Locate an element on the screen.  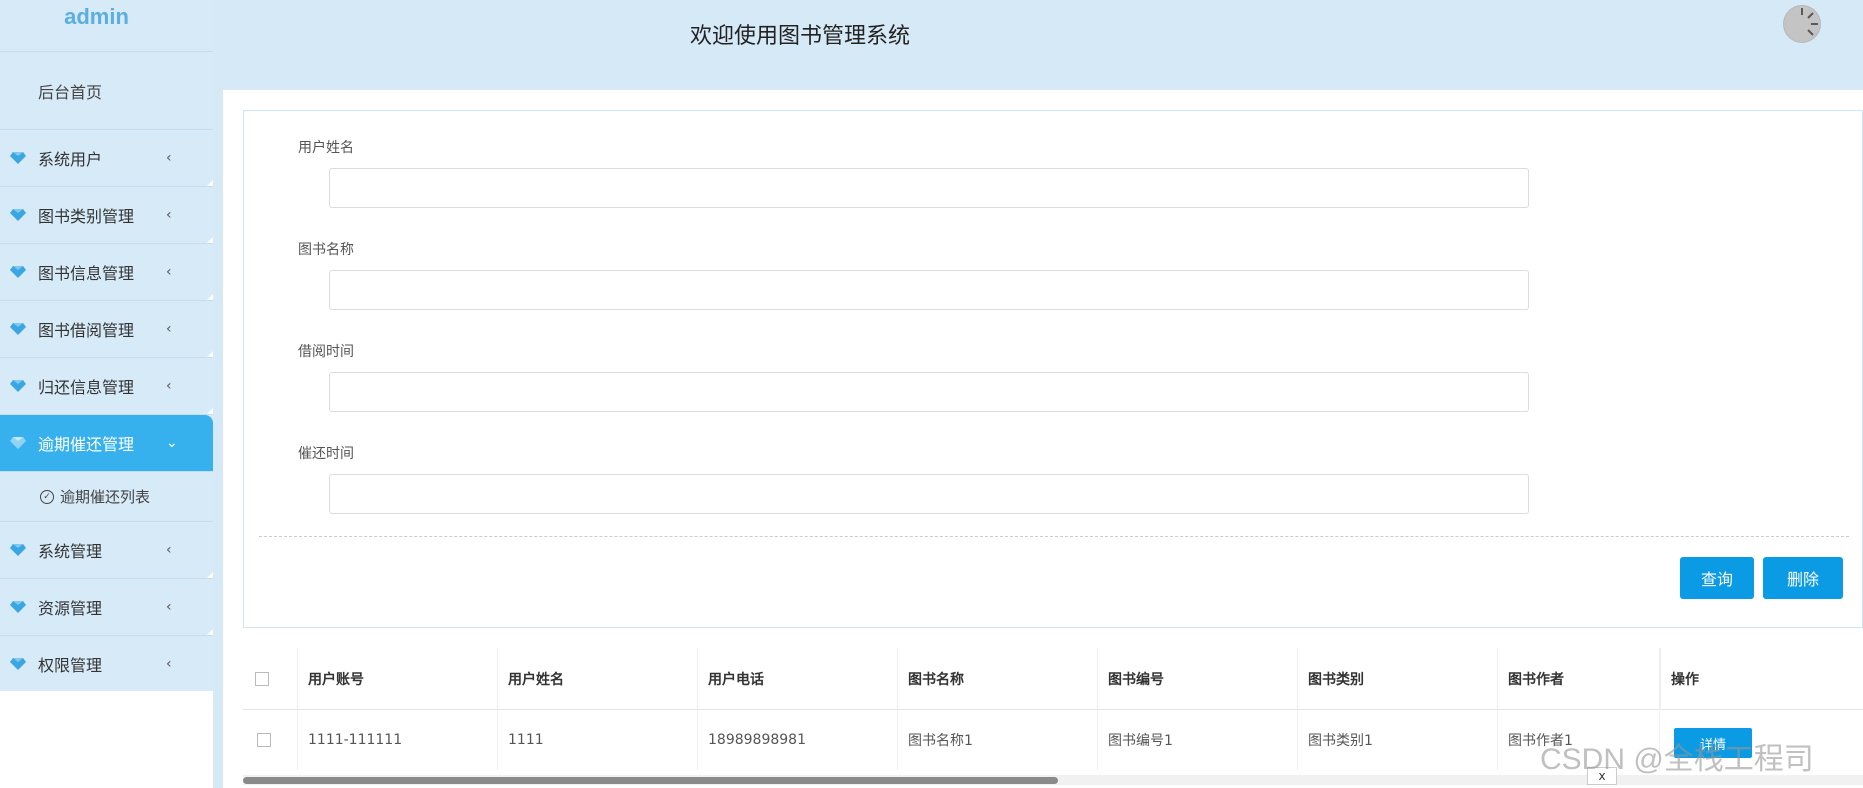
column-header: 用户姓名 is located at coordinates (598, 679).